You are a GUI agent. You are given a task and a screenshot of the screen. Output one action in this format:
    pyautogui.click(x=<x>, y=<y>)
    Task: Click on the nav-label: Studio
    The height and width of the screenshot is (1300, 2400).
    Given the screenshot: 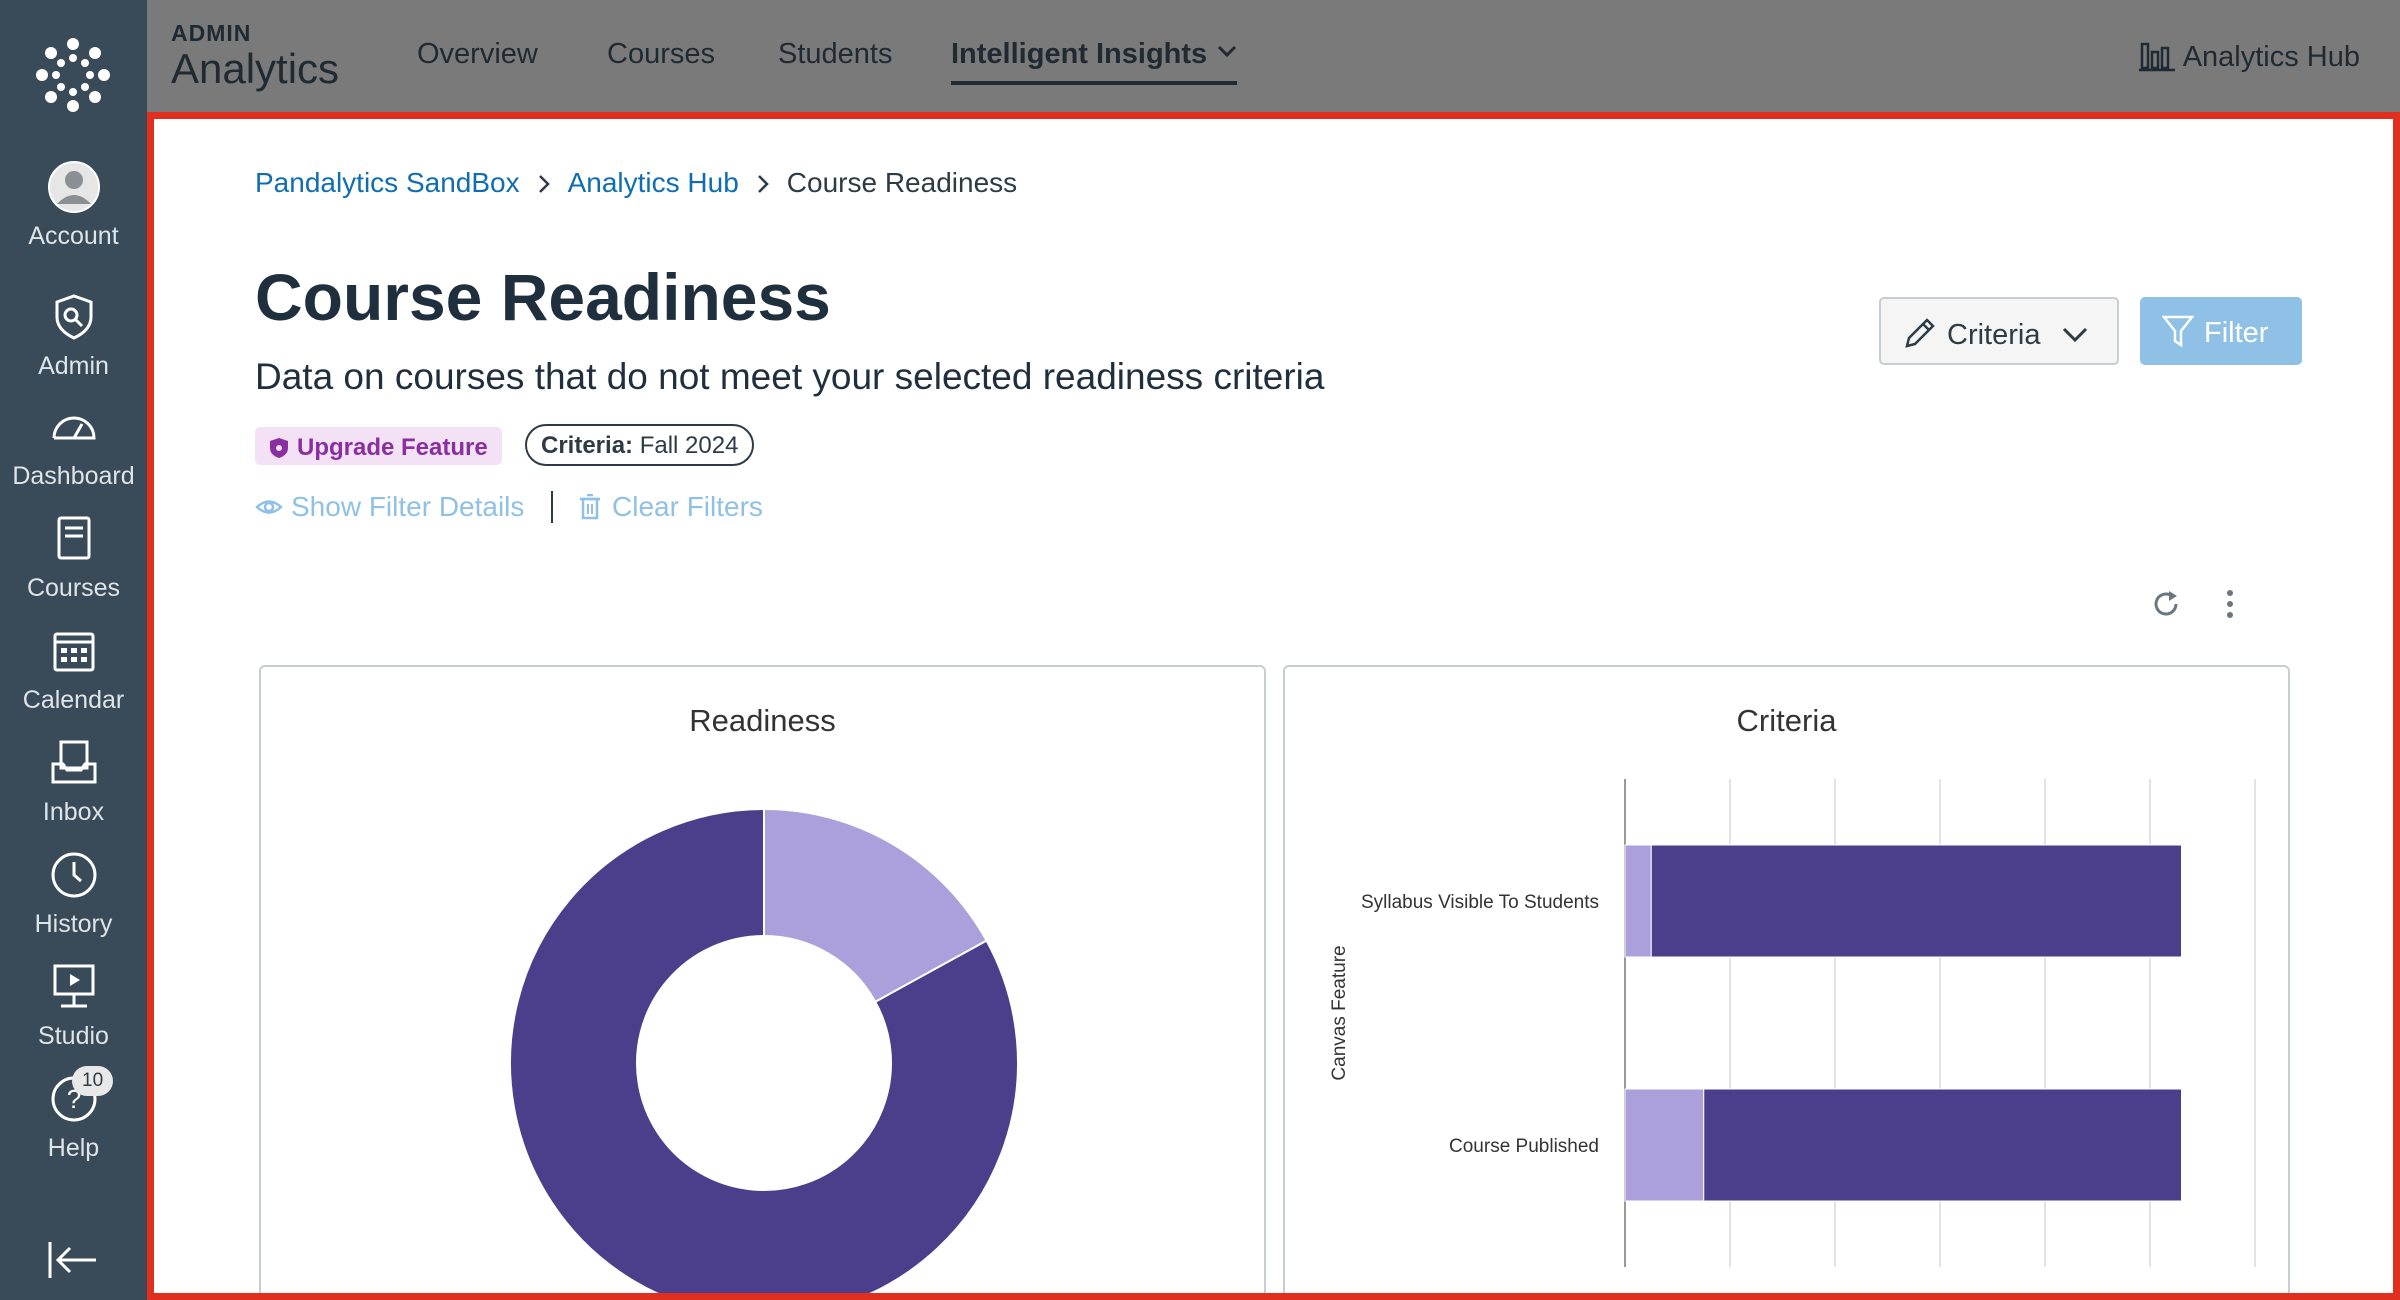 What is the action you would take?
    pyautogui.click(x=73, y=1036)
    